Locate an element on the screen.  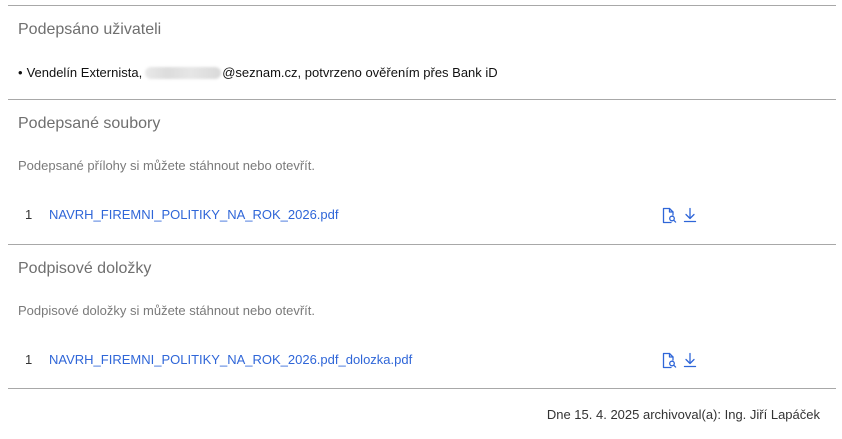
signature-clauses-title: Podpisové doložky is located at coordinates (85, 268).